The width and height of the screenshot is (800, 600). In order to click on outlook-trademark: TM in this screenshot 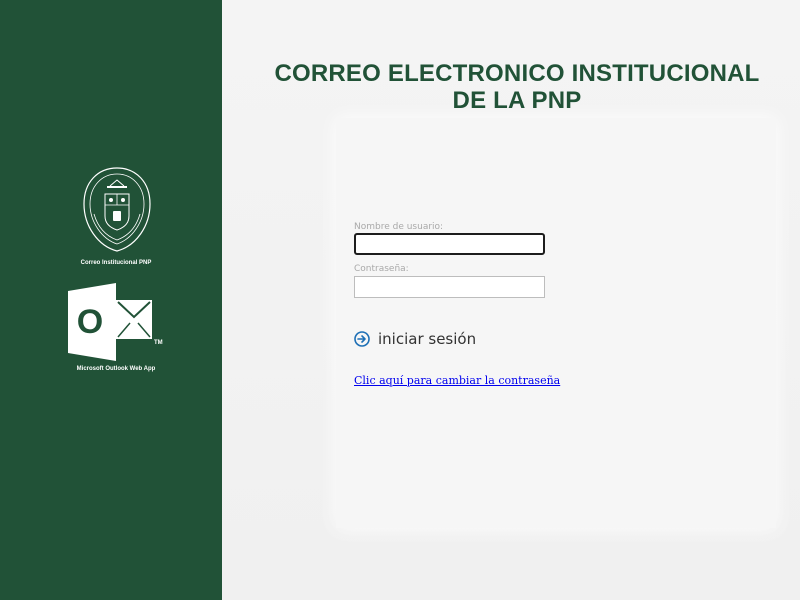, I will do `click(158, 343)`.